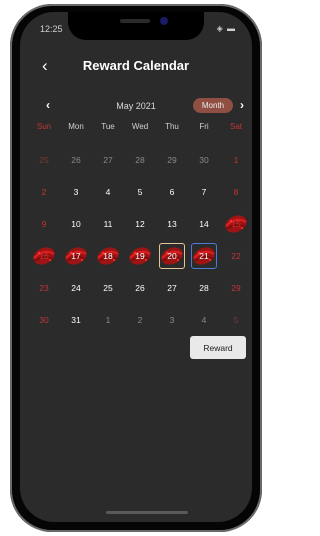  What do you see at coordinates (76, 224) in the screenshot?
I see `calendar-day: 10` at bounding box center [76, 224].